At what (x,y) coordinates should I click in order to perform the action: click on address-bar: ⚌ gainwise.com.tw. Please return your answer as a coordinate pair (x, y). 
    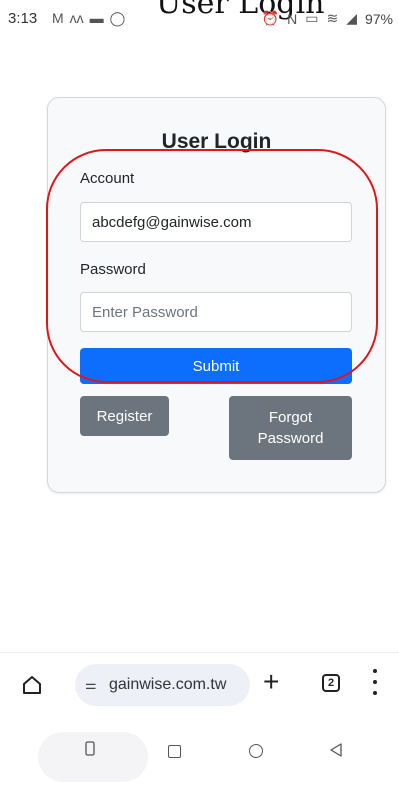
    Looking at the image, I should click on (162, 685).